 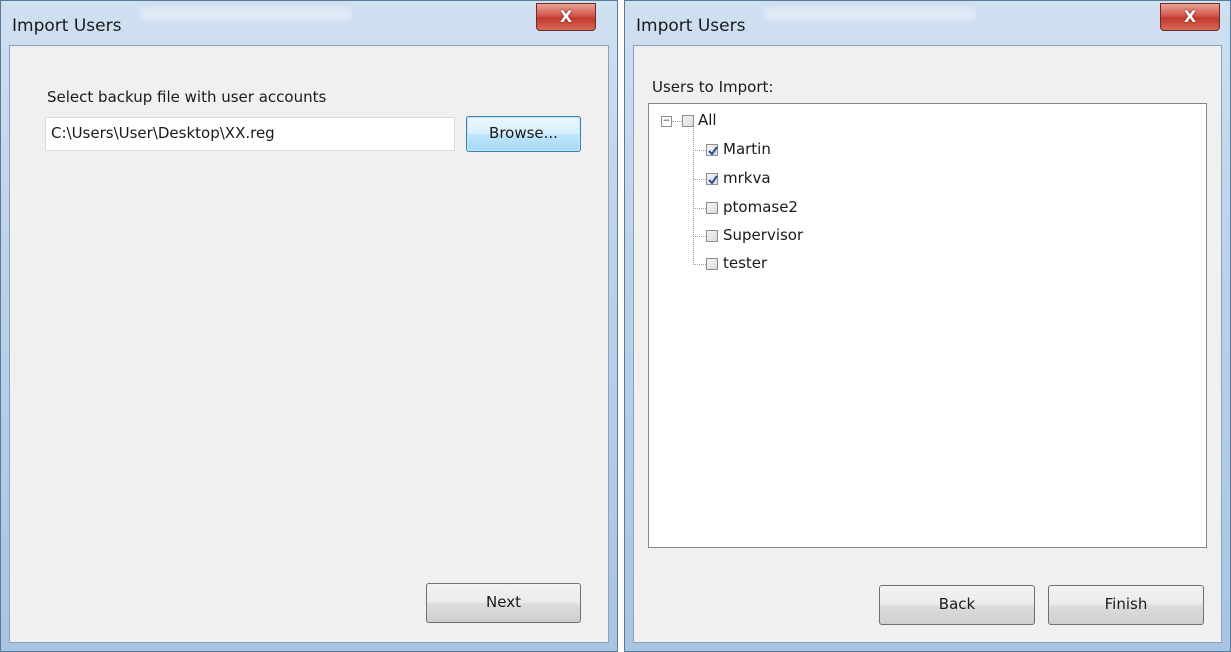 What do you see at coordinates (749, 122) in the screenshot?
I see `tree-node-all: − All` at bounding box center [749, 122].